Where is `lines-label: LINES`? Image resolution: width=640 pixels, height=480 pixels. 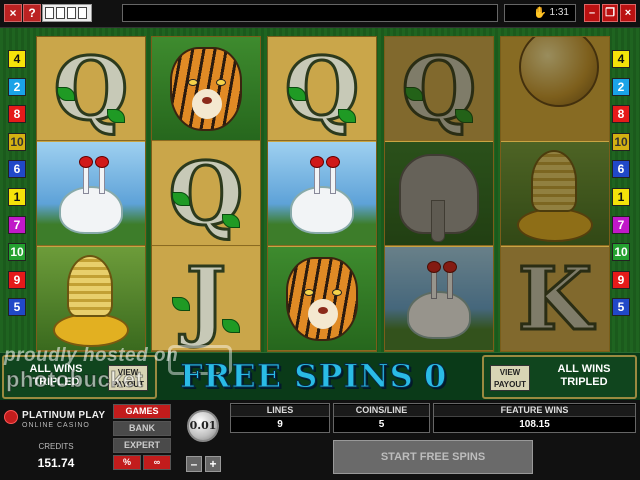 lines-label: LINES is located at coordinates (280, 411).